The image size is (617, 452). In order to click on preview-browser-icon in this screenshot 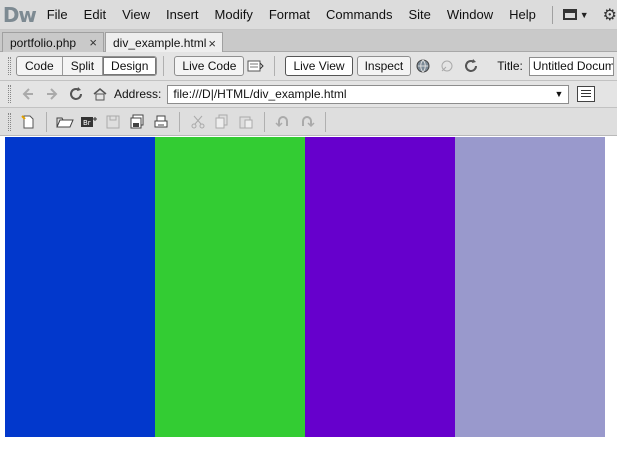, I will do `click(423, 66)`.